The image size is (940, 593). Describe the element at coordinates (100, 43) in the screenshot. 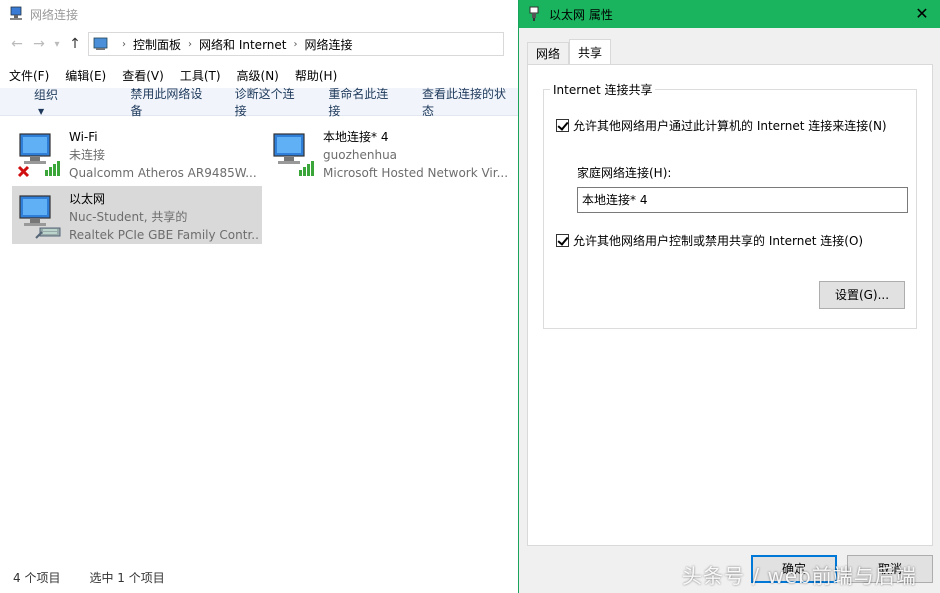

I see `control-panel-icon` at that location.